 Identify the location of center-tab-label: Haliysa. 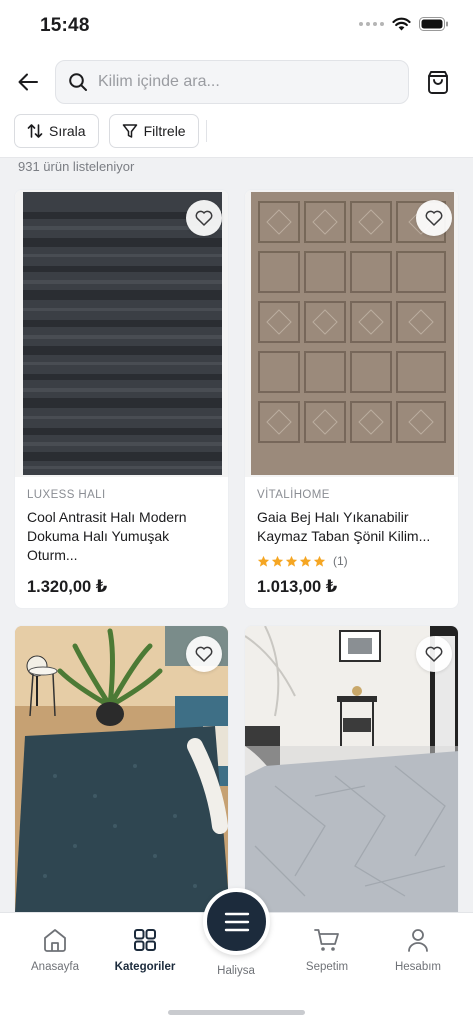
(236, 971).